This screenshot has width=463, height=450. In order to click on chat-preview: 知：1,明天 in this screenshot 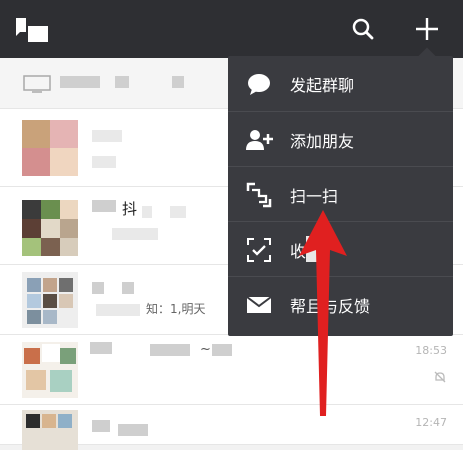, I will do `click(176, 309)`.